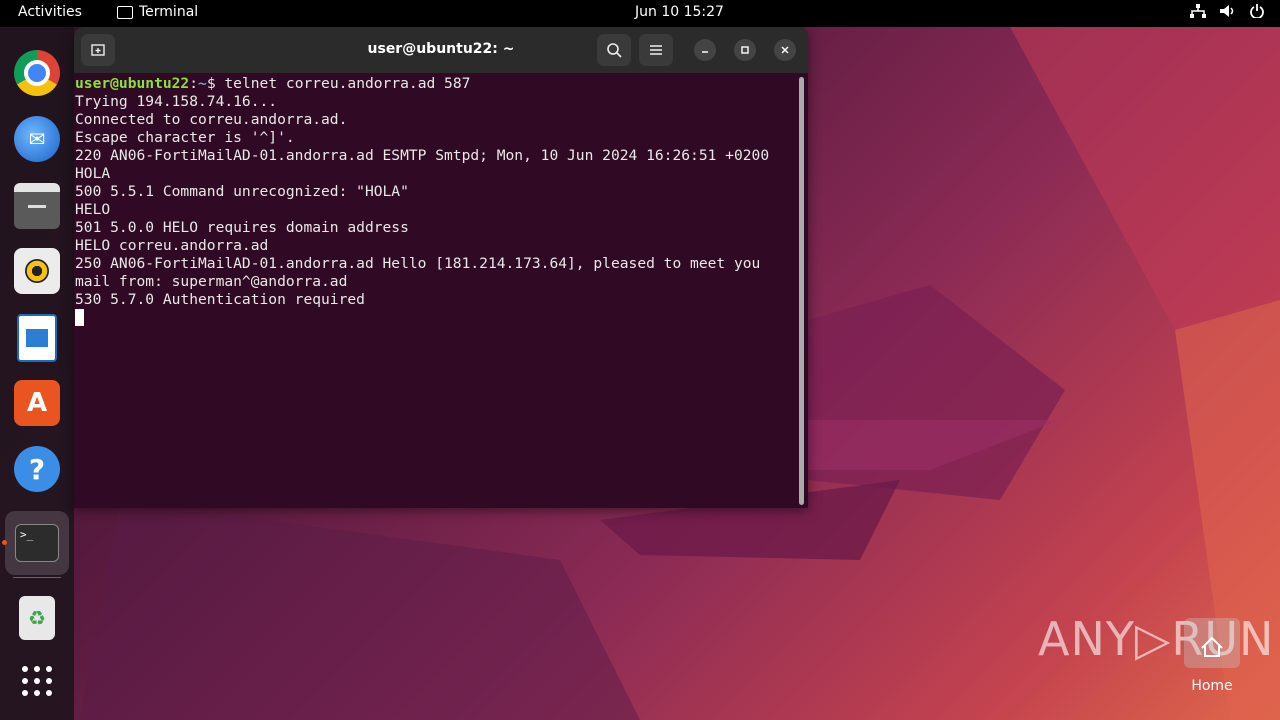 The height and width of the screenshot is (720, 1280). What do you see at coordinates (169, 12) in the screenshot?
I see `app-menu-label: Terminal` at bounding box center [169, 12].